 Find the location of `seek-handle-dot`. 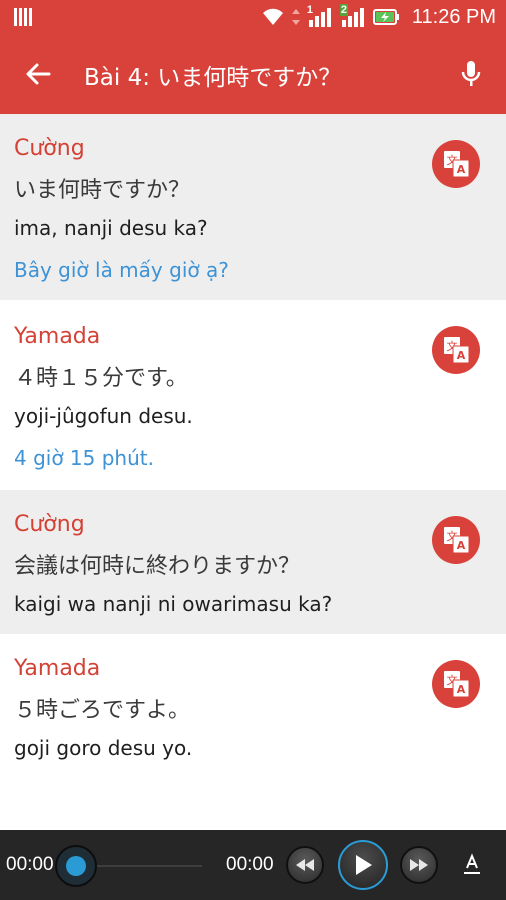

seek-handle-dot is located at coordinates (76, 866).